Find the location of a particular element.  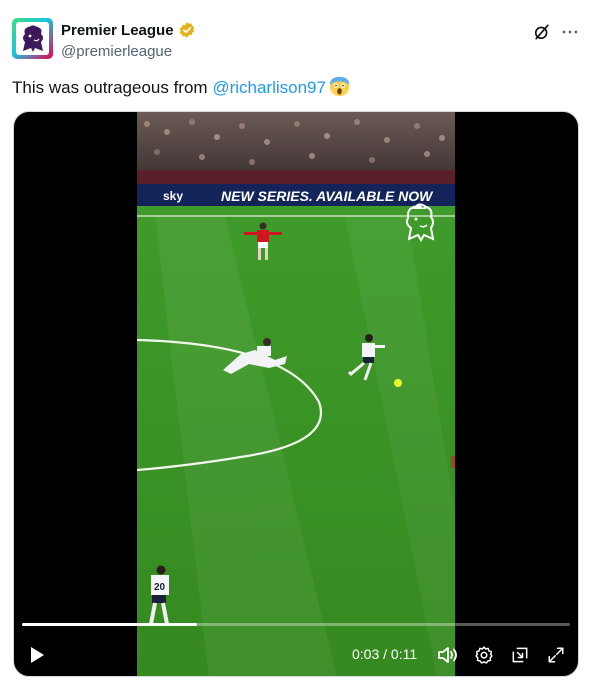

more-button is located at coordinates (570, 32).